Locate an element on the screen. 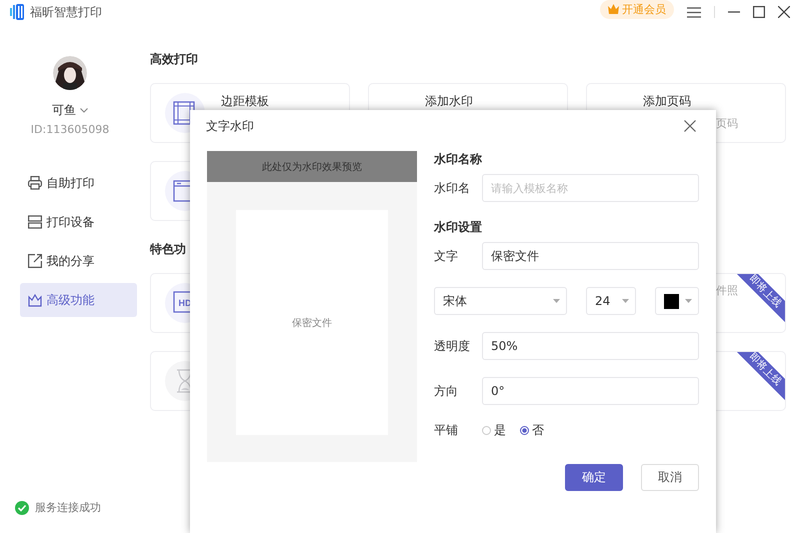 The width and height of the screenshot is (800, 533). card-title: 添加页码 is located at coordinates (667, 101).